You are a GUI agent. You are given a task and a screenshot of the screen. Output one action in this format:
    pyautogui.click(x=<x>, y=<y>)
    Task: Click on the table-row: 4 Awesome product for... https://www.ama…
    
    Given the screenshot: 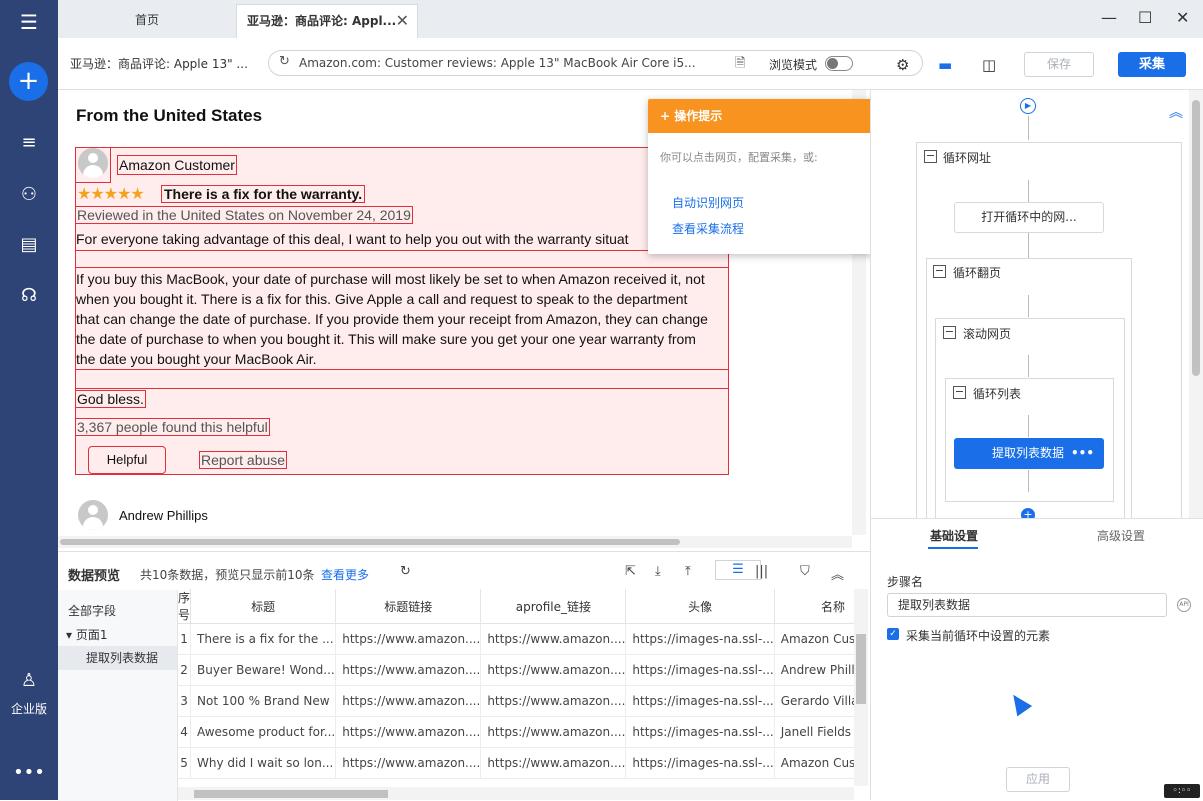 What is the action you would take?
    pyautogui.click(x=516, y=732)
    